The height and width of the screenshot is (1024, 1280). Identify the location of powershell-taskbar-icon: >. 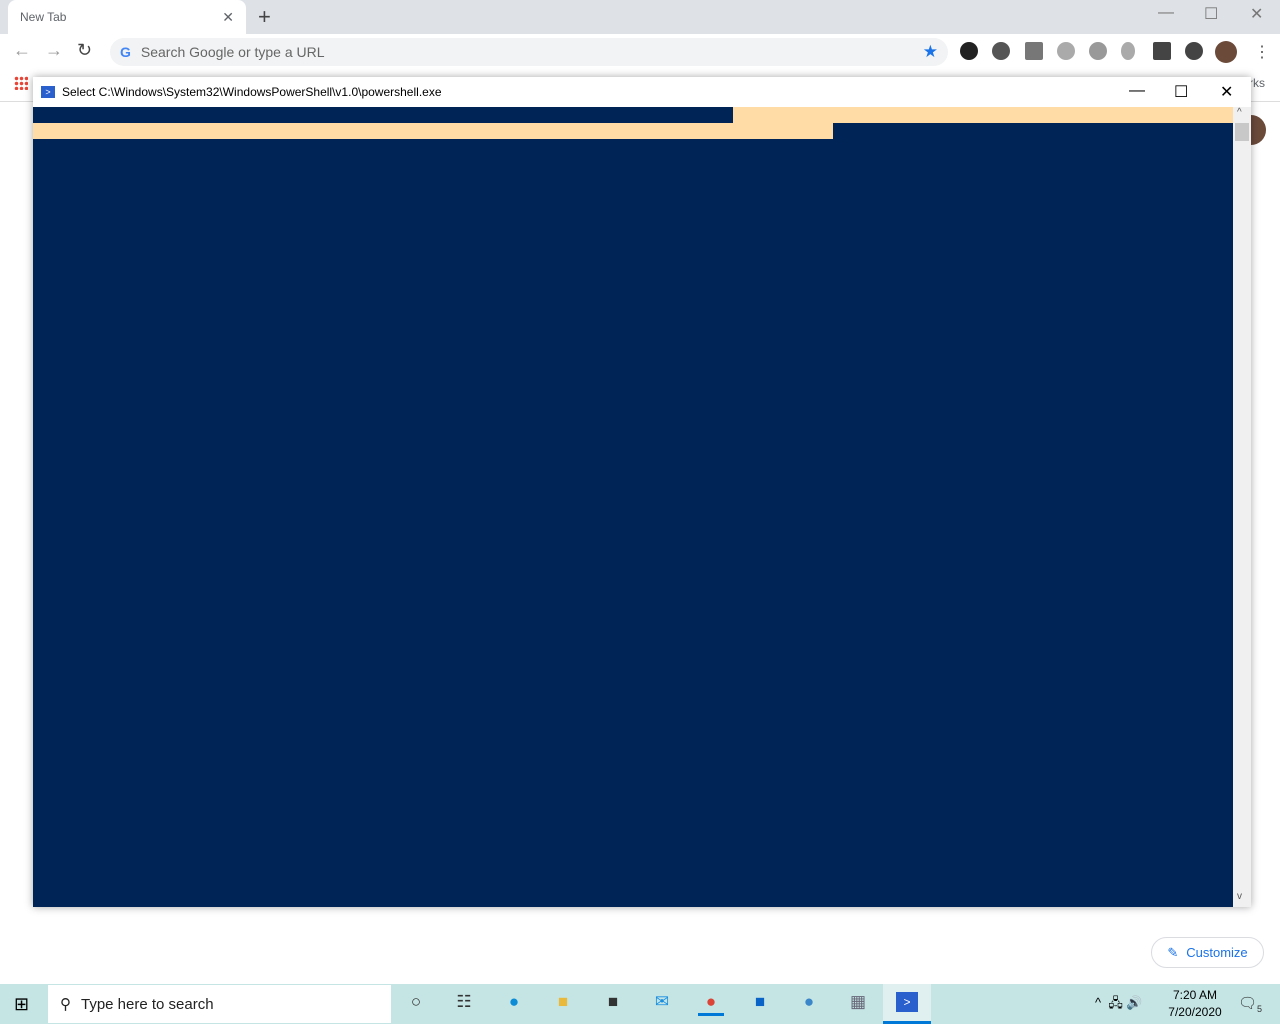
(907, 1002).